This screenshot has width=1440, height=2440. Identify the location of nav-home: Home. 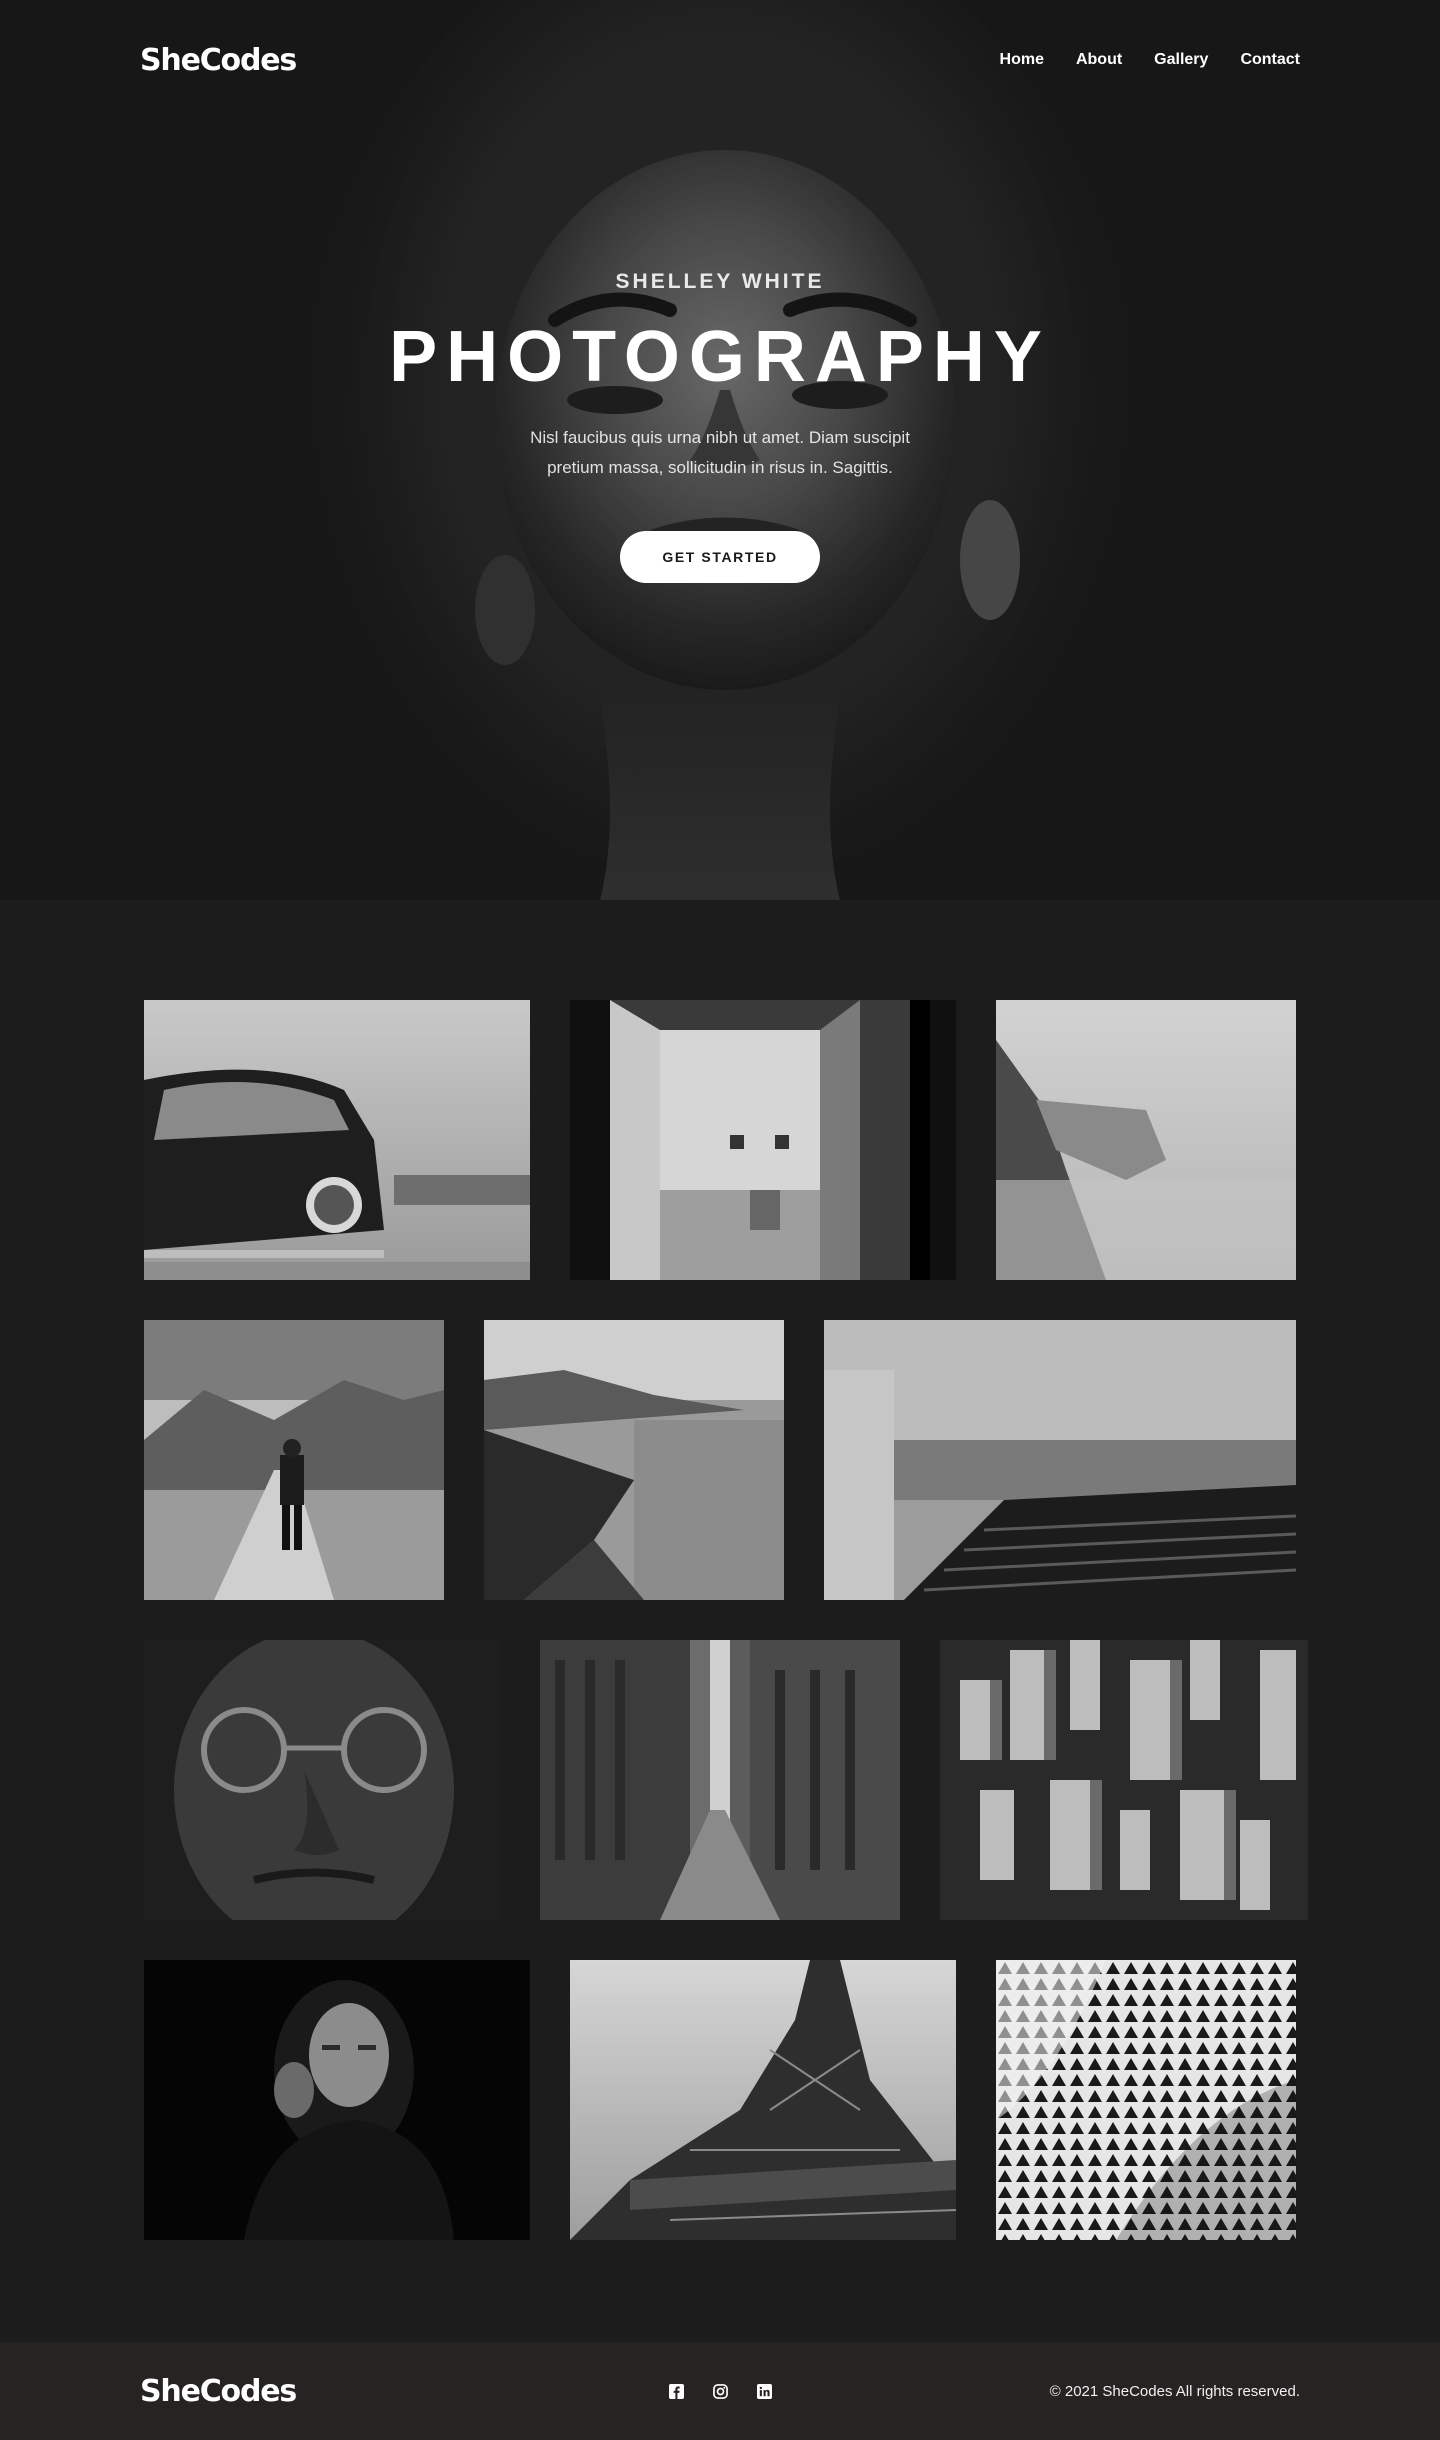
(1022, 60).